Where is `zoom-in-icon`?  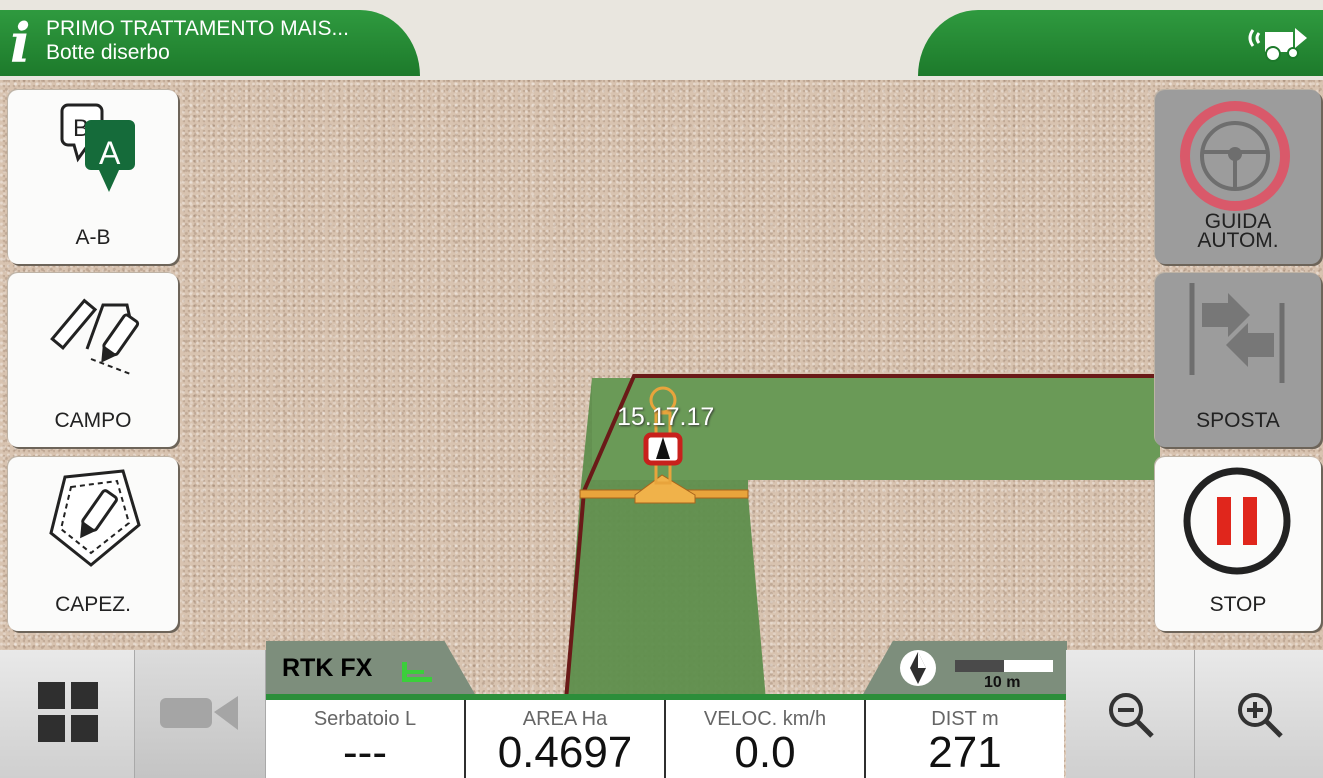
zoom-in-icon is located at coordinates (1260, 715).